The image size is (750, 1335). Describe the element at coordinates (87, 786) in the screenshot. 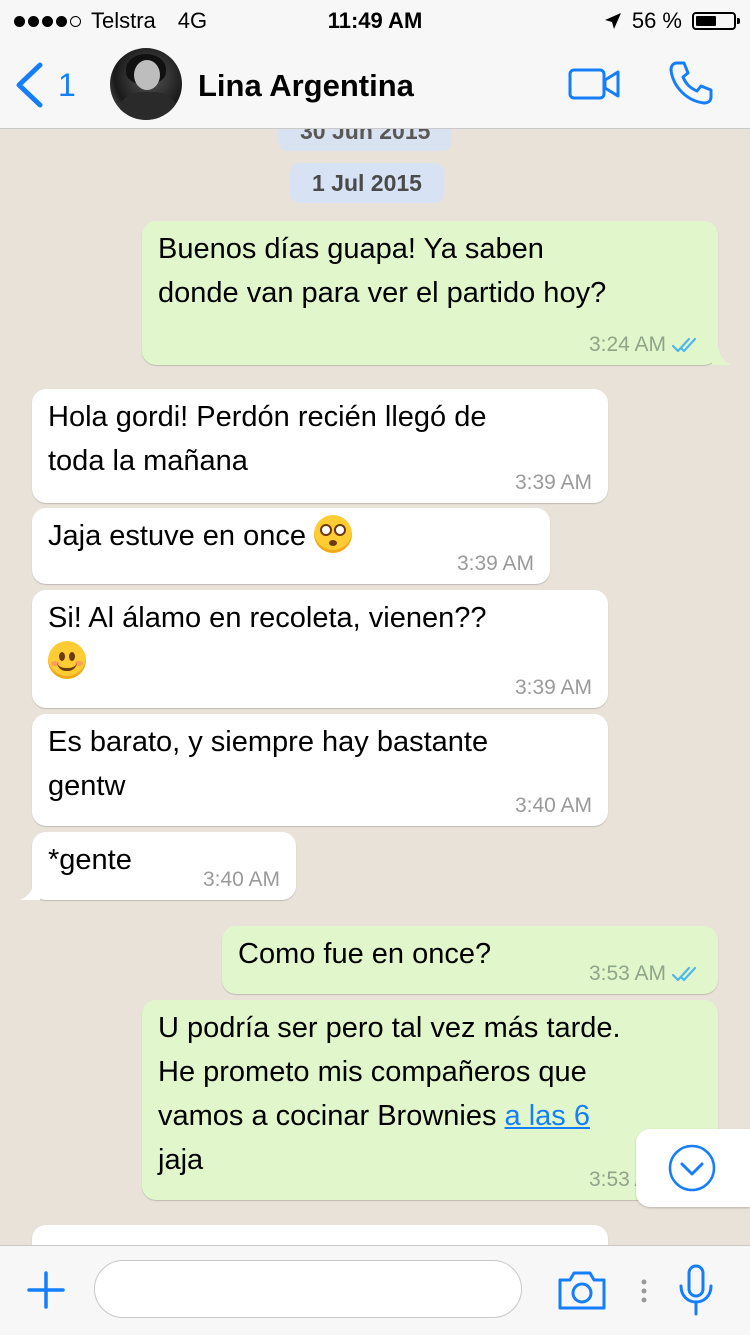

I see `message-text: gentw` at that location.